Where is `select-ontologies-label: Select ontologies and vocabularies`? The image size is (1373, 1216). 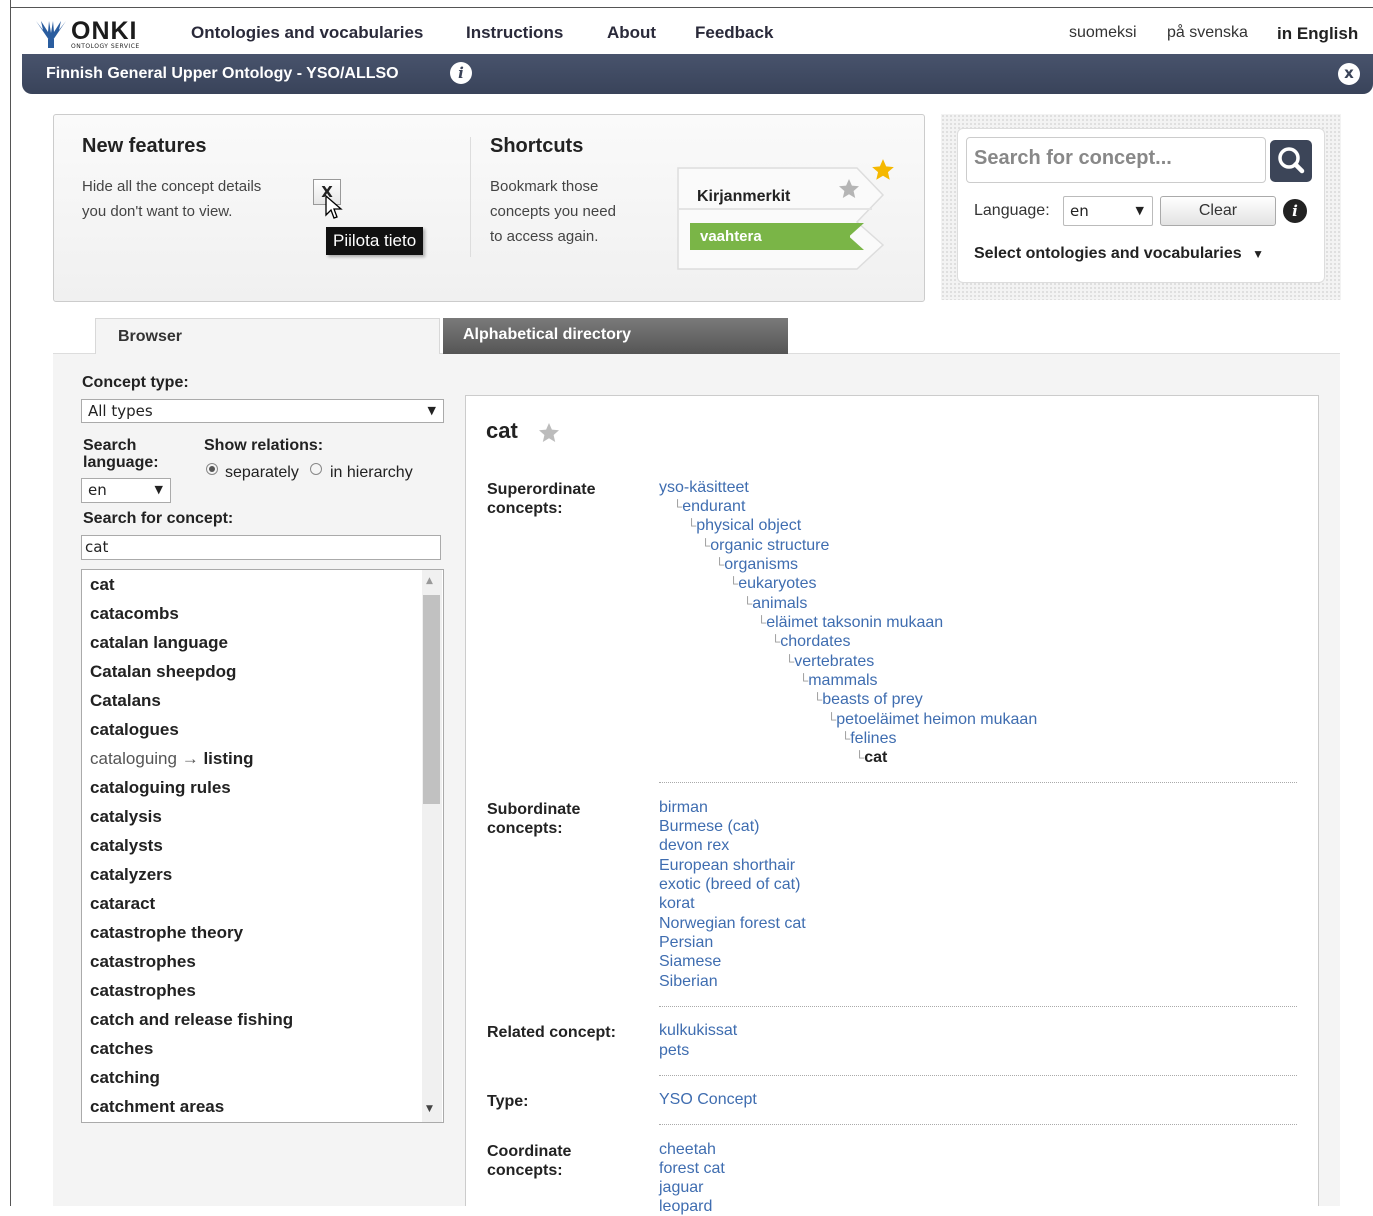
select-ontologies-label: Select ontologies and vocabularies is located at coordinates (1108, 253).